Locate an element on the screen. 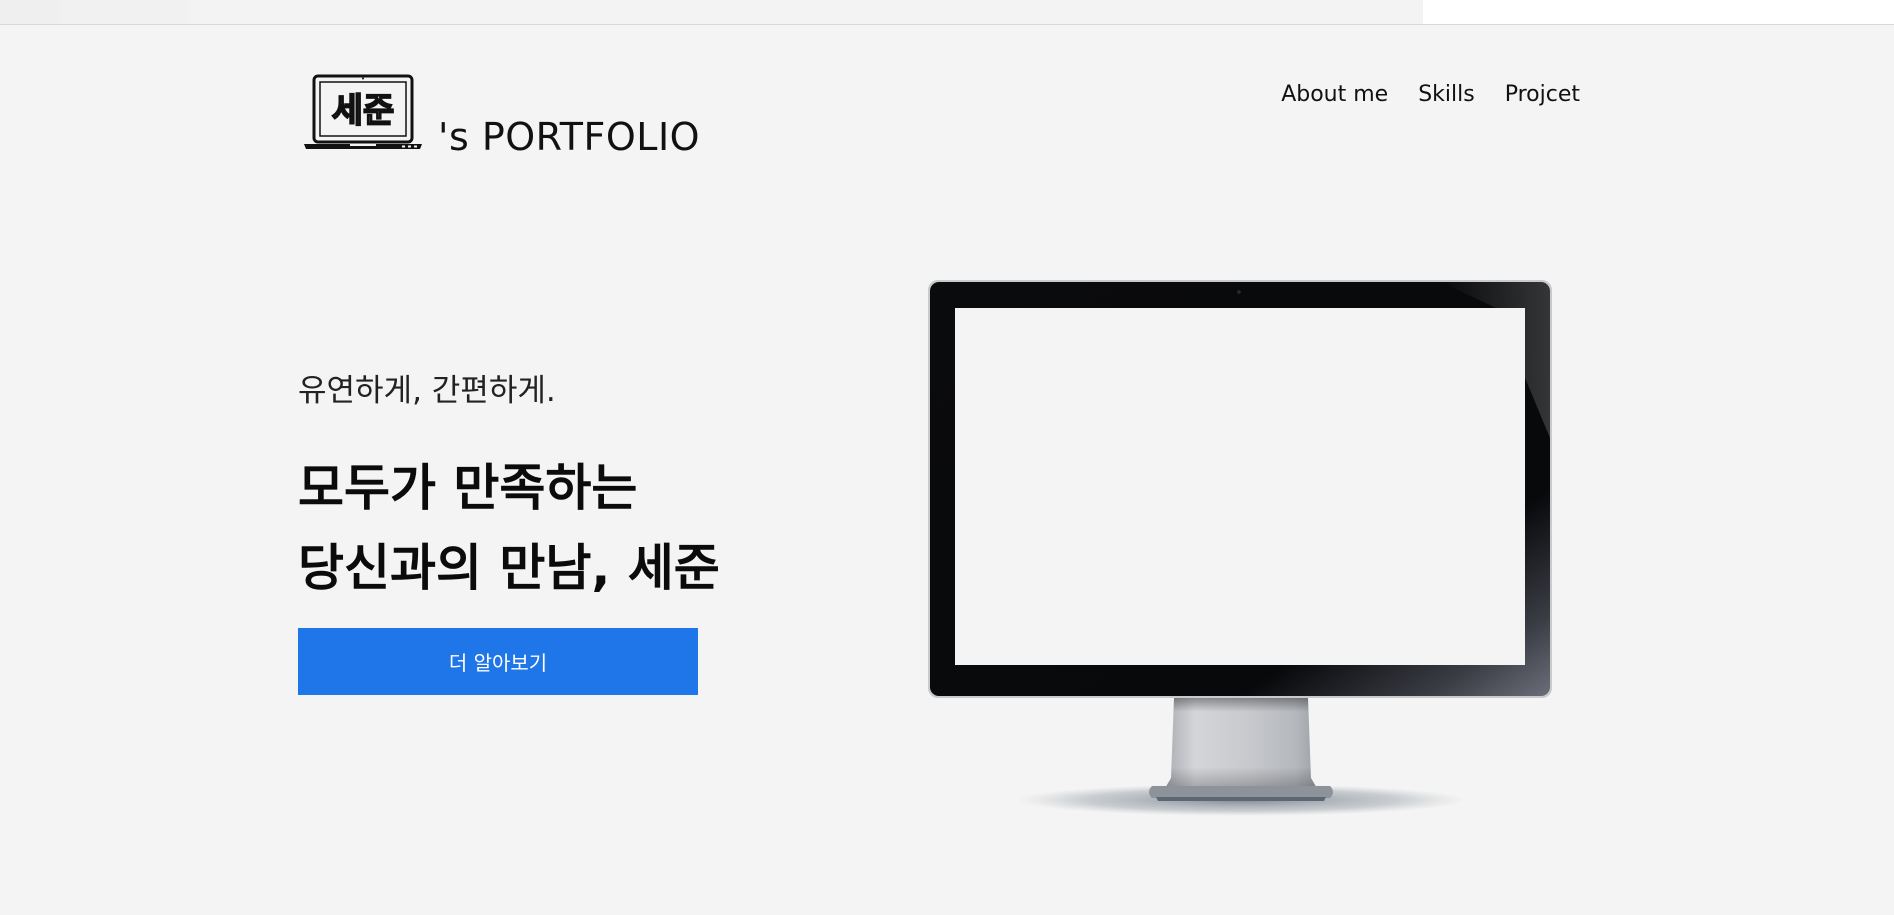 The width and height of the screenshot is (1894, 915). main-nav: About me Skills Projcet is located at coordinates (1430, 95).